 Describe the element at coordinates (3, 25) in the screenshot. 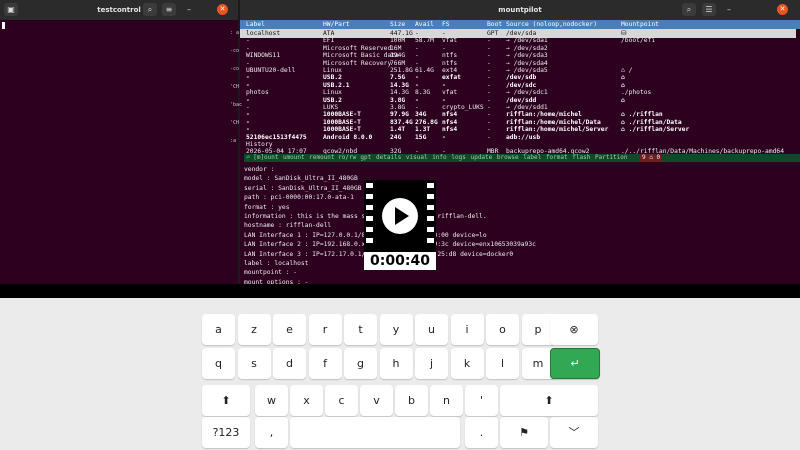

I see `terminal-cursor` at that location.